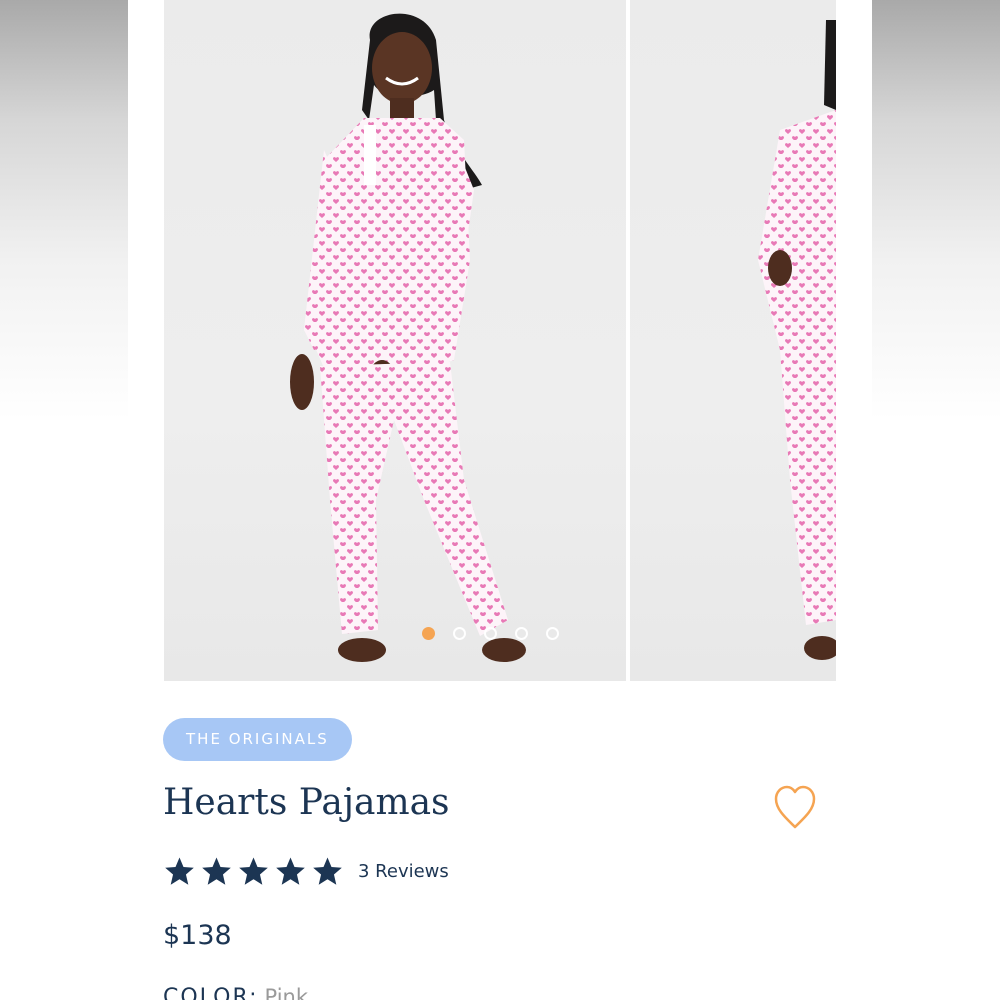  Describe the element at coordinates (286, 992) in the screenshot. I see `color-value: Pink` at that location.